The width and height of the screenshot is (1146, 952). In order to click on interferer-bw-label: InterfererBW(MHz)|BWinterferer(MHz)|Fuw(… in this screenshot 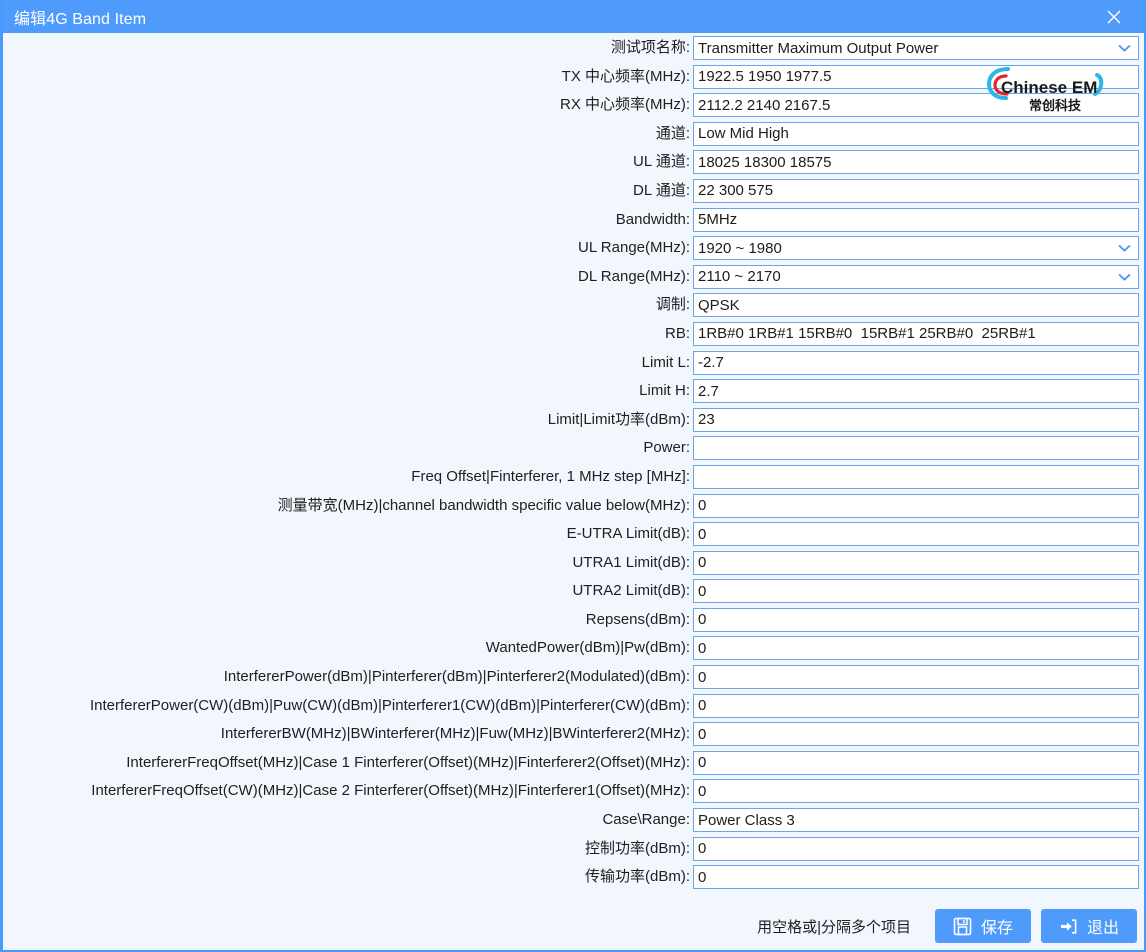, I will do `click(455, 734)`.